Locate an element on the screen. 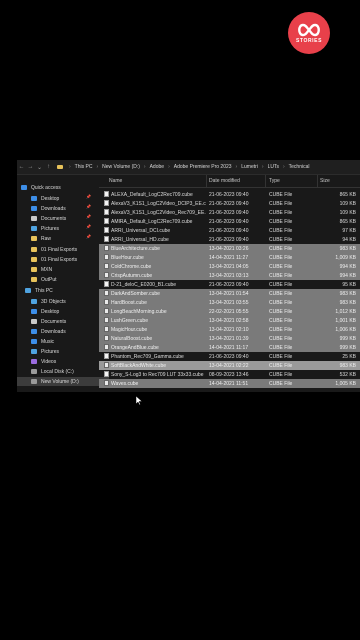 The image size is (360, 640). nav-item: Documents is located at coordinates (63, 321).